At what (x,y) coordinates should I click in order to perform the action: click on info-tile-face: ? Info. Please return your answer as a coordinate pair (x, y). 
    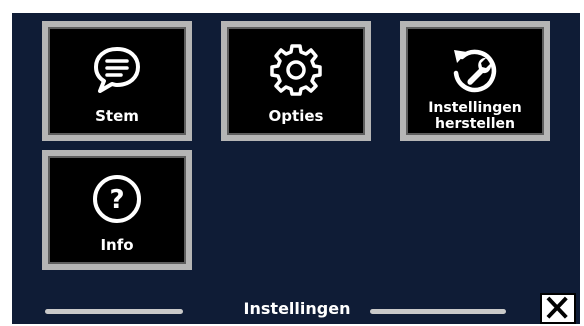
    Looking at the image, I should click on (117, 210).